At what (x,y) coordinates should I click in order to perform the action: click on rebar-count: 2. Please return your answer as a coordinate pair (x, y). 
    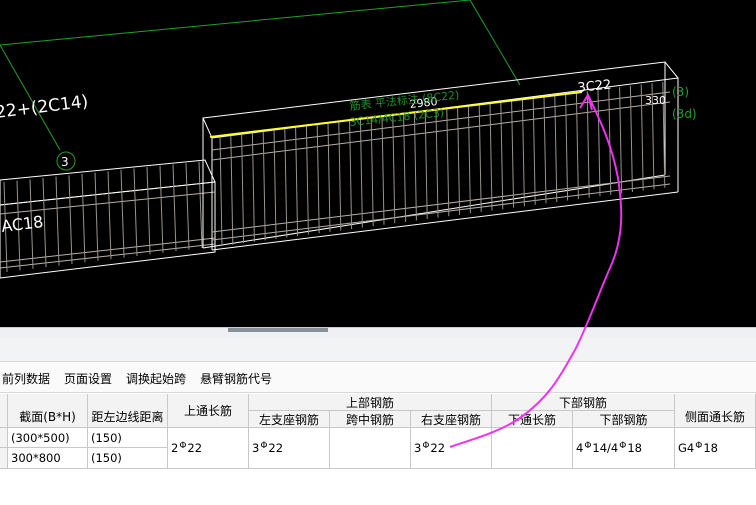
    Looking at the image, I should click on (175, 448).